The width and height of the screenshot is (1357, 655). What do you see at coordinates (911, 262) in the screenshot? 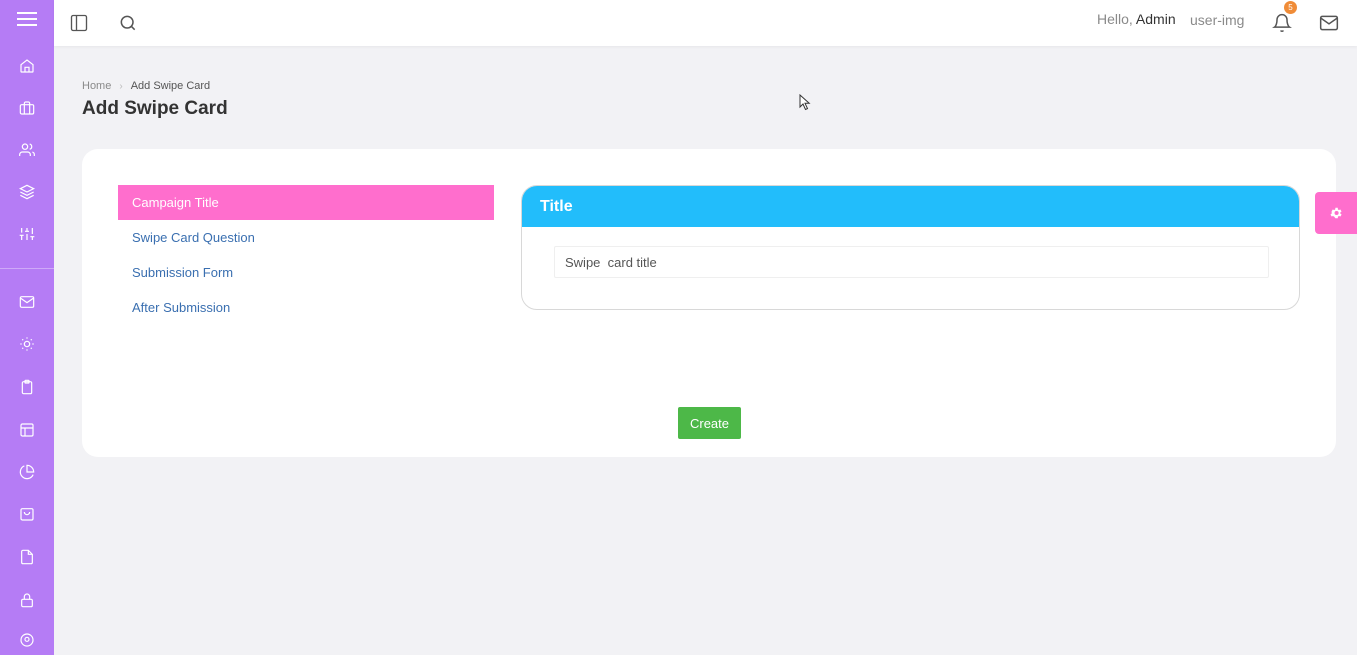
I see `title-input` at bounding box center [911, 262].